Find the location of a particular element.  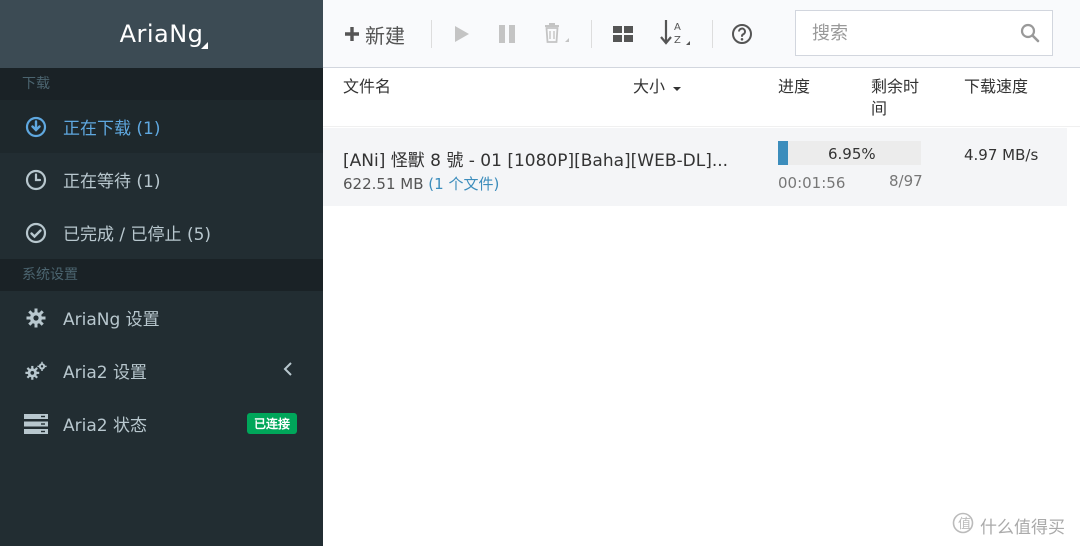

app-logo: AriaNg is located at coordinates (161, 34).